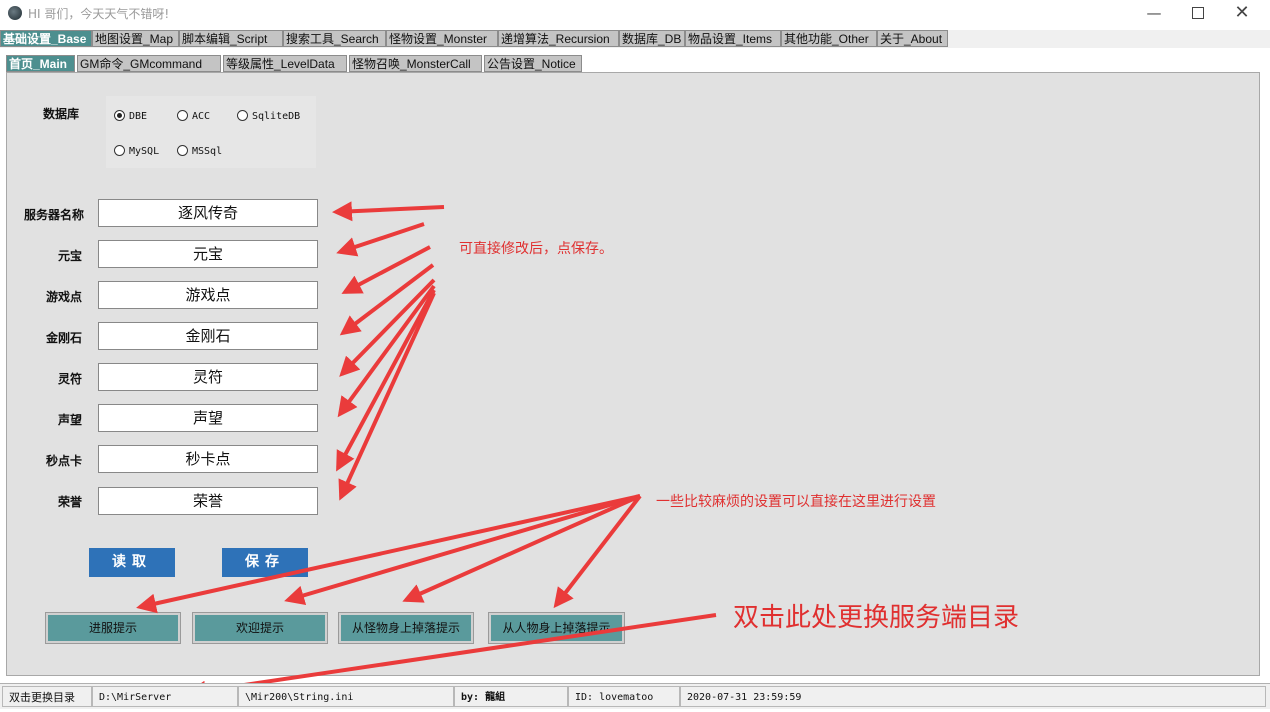  What do you see at coordinates (207, 151) in the screenshot?
I see `radio-label: MSSql` at bounding box center [207, 151].